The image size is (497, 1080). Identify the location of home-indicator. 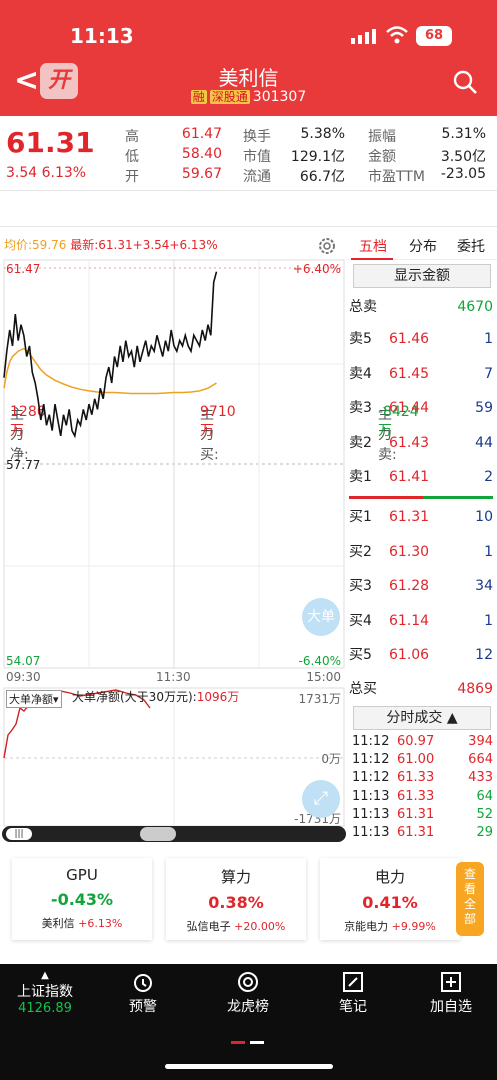
(249, 1066).